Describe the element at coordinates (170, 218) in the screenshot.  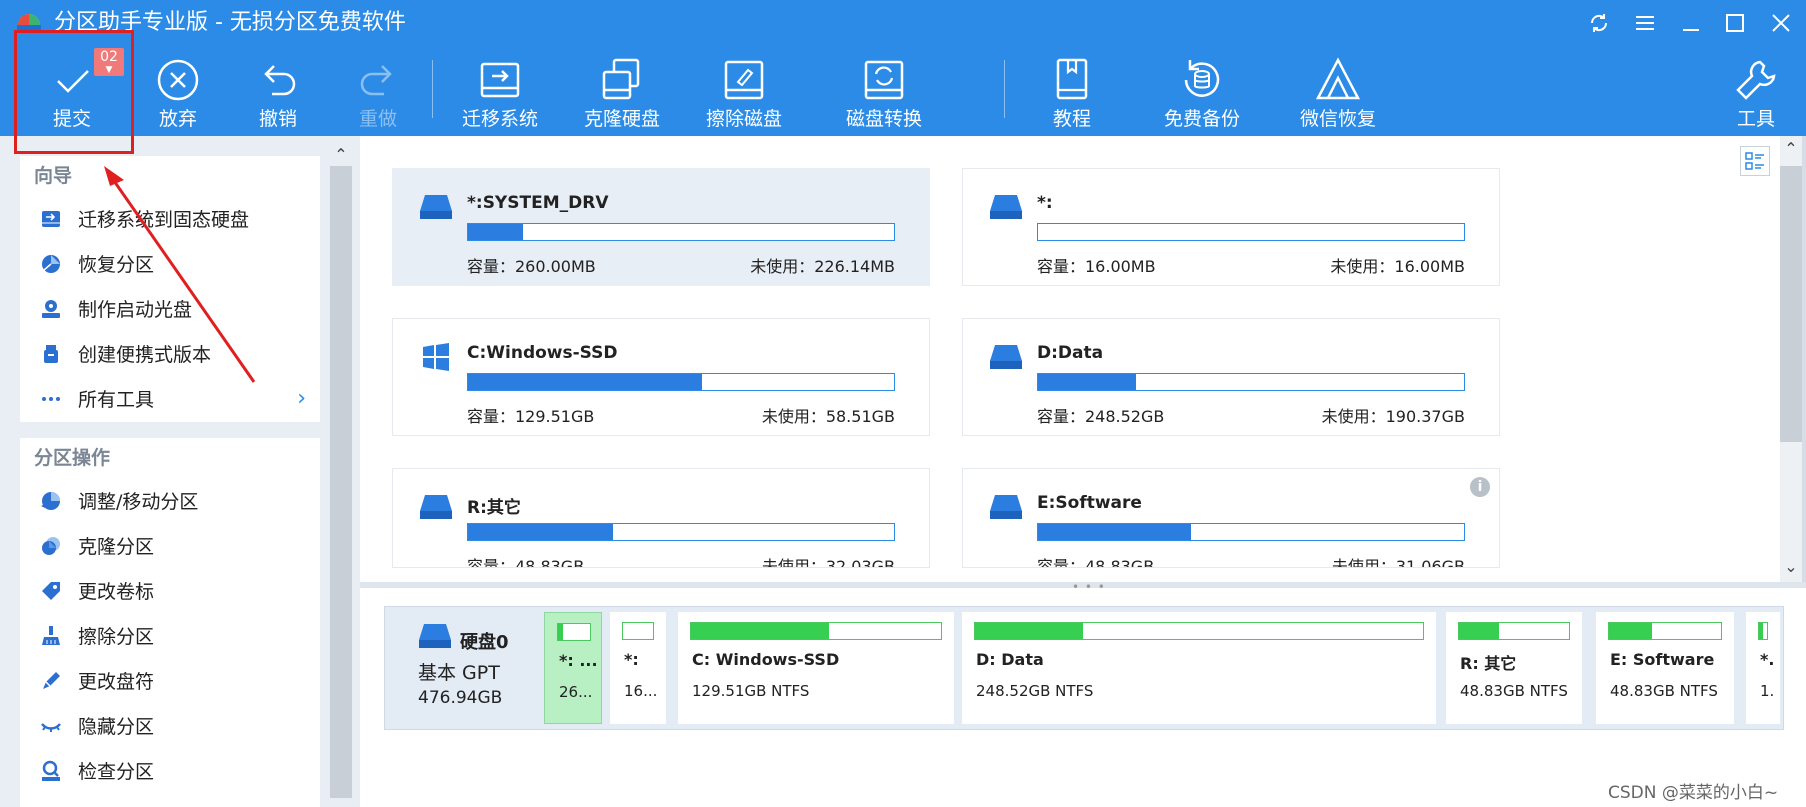
I see `sidebar-item-migrate-ssd: 迁移系统到固态硬盘` at that location.